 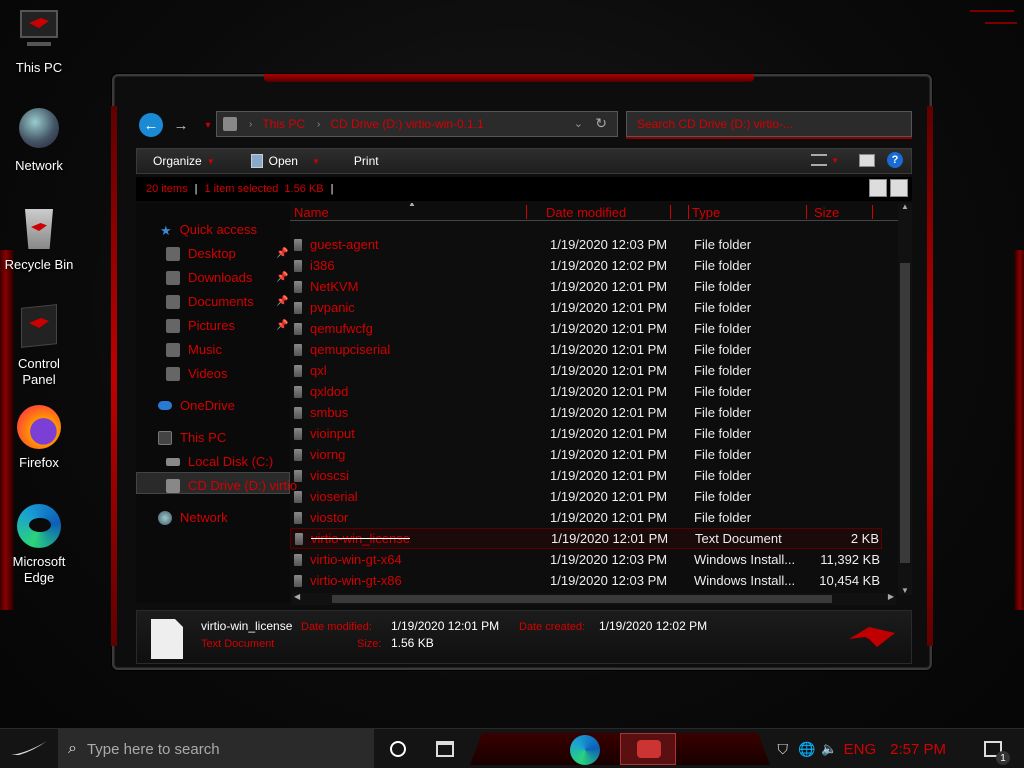 I want to click on scroll-left-arrow-icon: ◀, so click(x=297, y=596).